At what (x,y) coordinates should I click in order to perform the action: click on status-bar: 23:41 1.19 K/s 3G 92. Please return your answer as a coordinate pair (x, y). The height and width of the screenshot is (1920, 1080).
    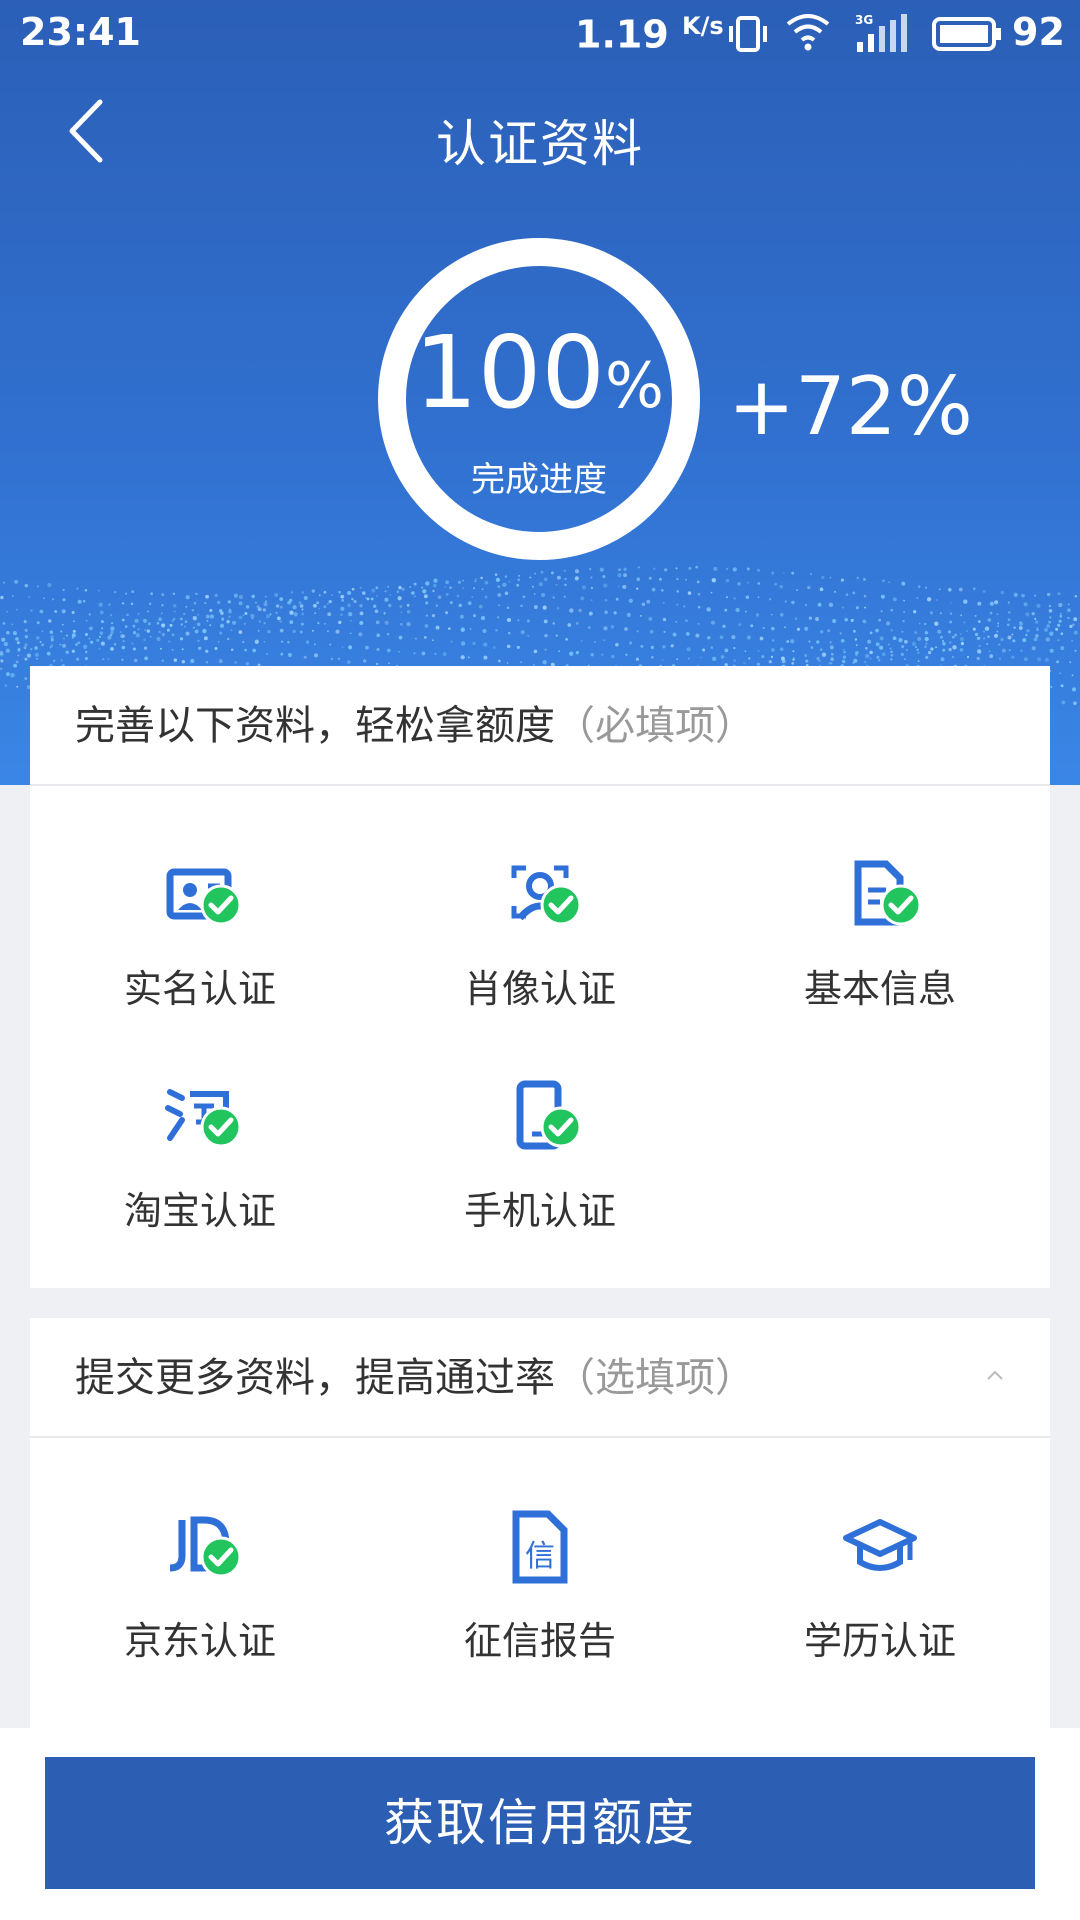
    Looking at the image, I should click on (540, 34).